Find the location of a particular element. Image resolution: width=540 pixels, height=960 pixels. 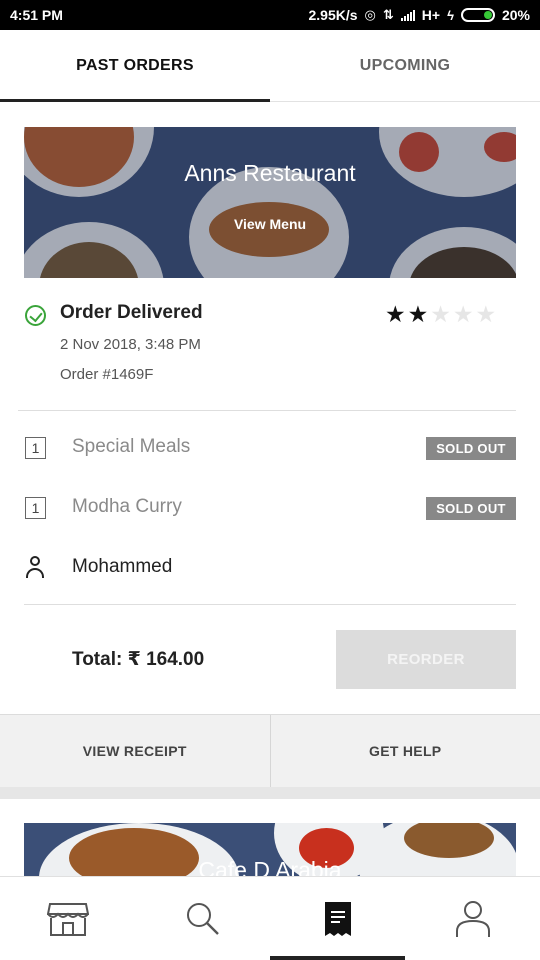

order-tabs: PAST ORDERS UPCOMING is located at coordinates (270, 66).